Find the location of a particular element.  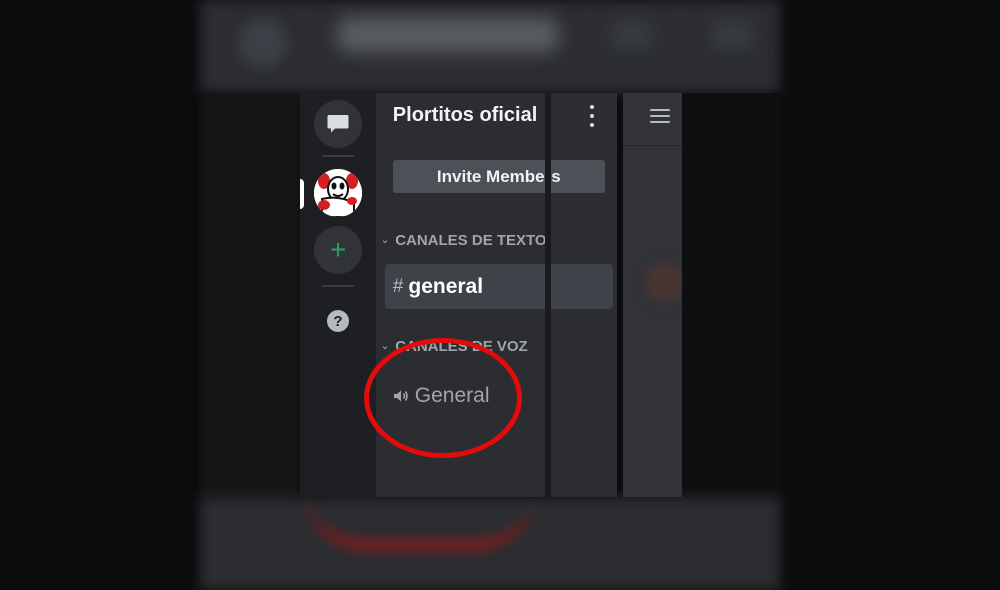

help-button: ? is located at coordinates (338, 321).